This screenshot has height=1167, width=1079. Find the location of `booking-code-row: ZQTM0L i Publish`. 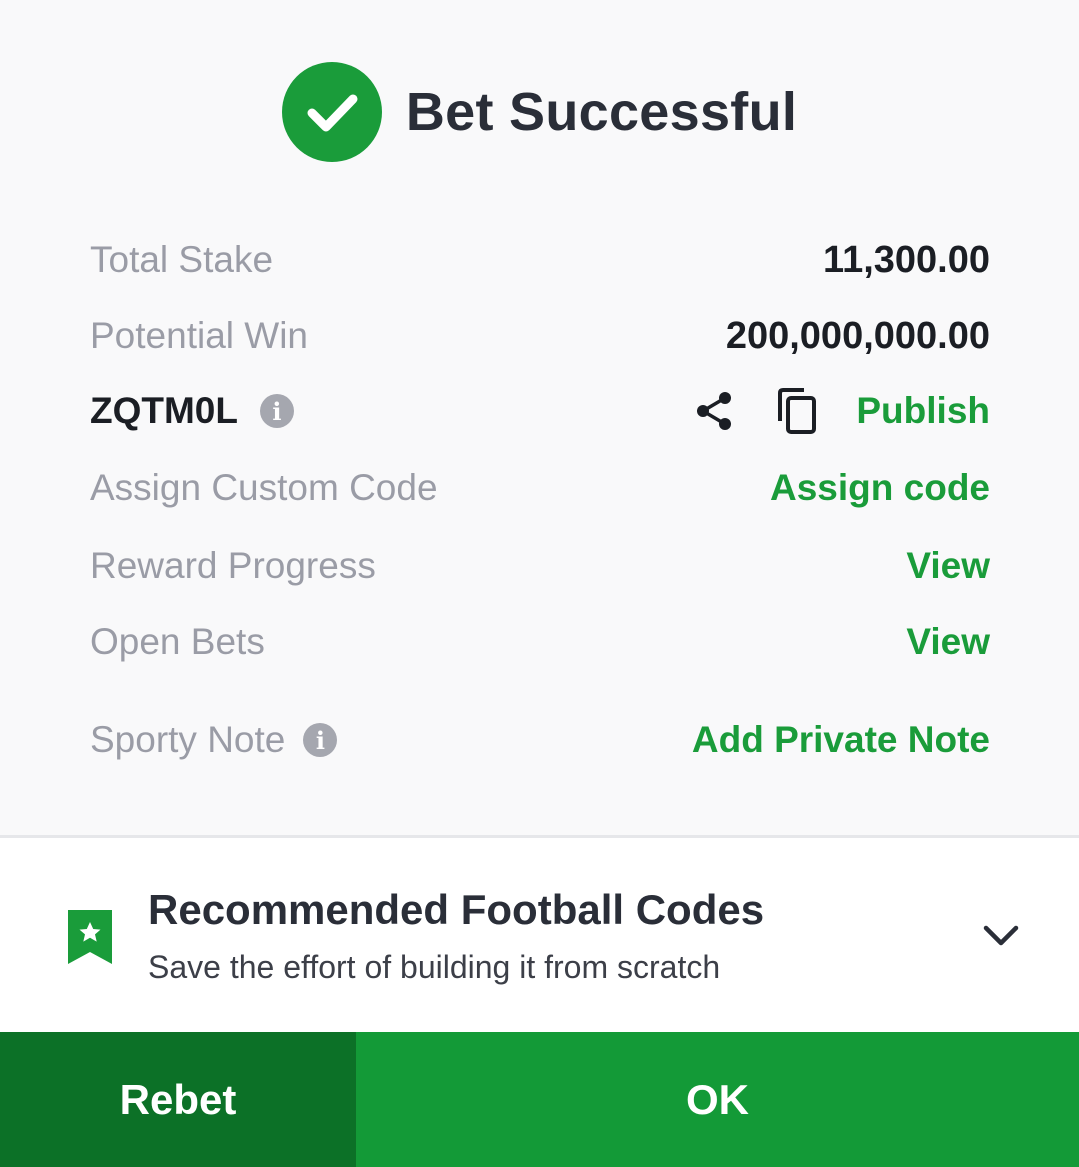

booking-code-row: ZQTM0L i Publish is located at coordinates (540, 411).